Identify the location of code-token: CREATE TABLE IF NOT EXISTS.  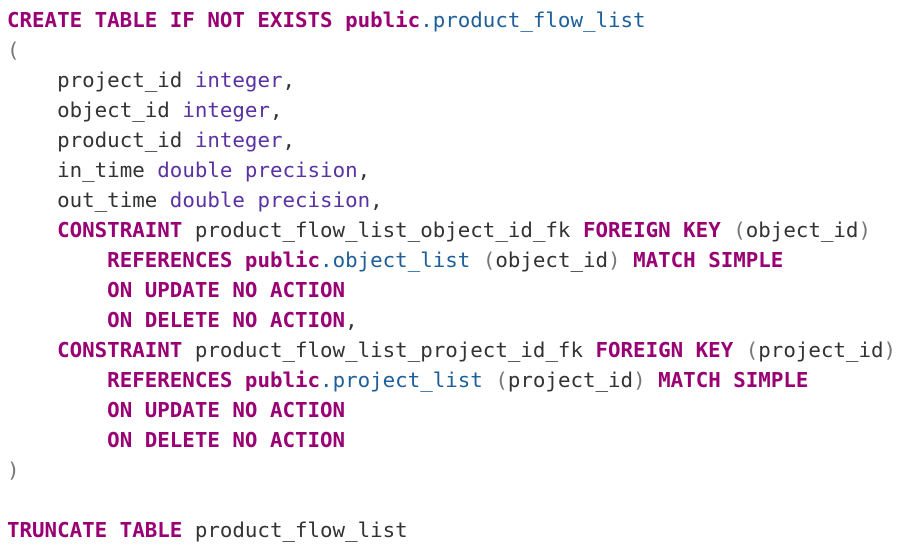
(170, 20).